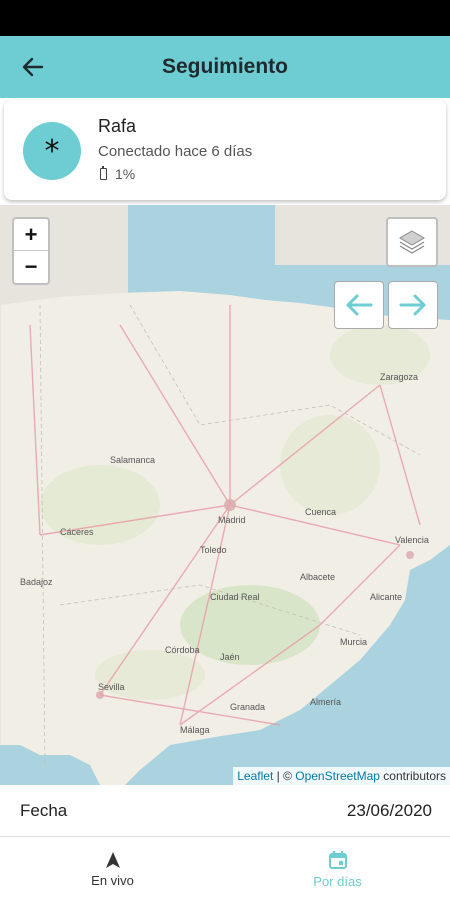 The height and width of the screenshot is (900, 450). What do you see at coordinates (112, 869) in the screenshot?
I see `nav-item-live: En vivo` at bounding box center [112, 869].